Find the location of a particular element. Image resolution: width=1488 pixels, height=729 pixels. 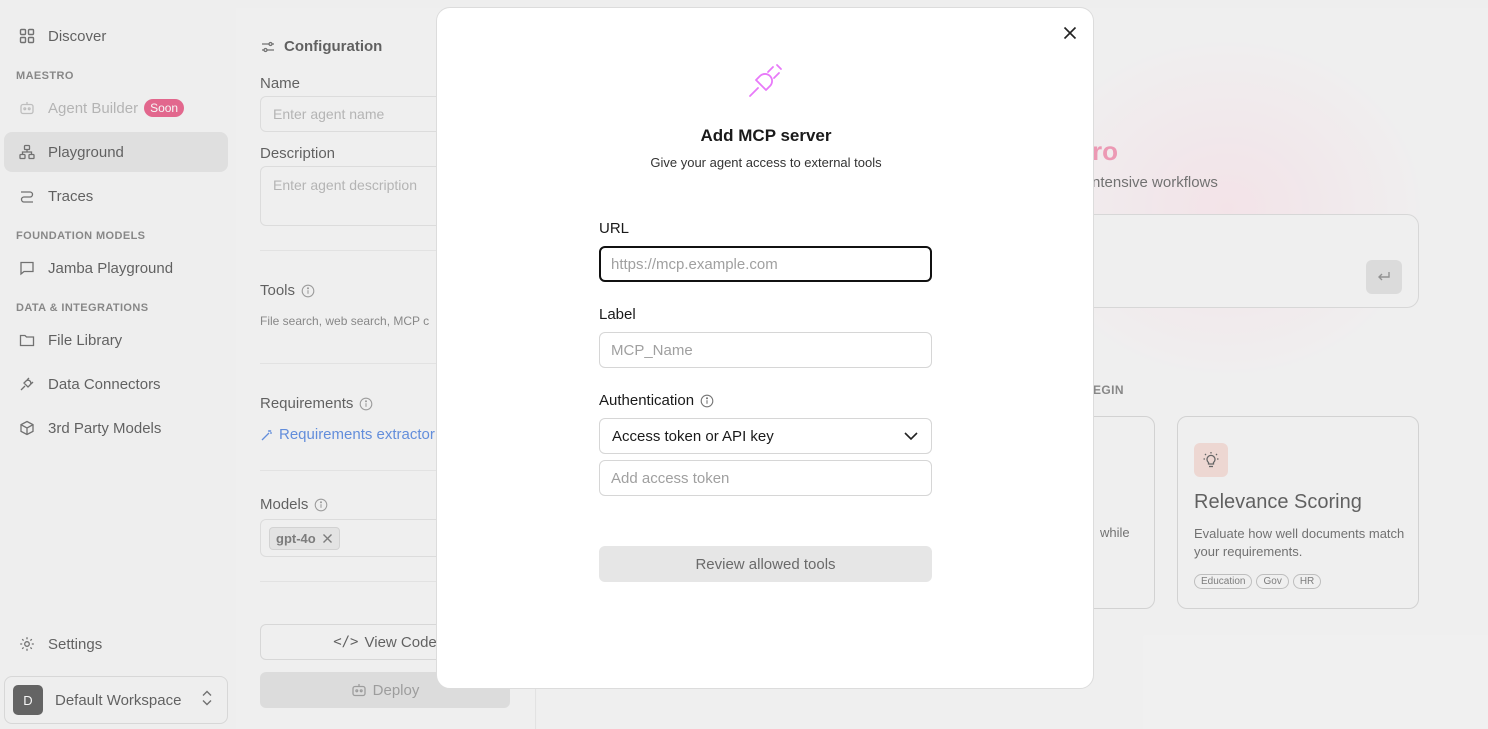

dialog-subtitle: Give your agent access to external tools is located at coordinates (766, 162).